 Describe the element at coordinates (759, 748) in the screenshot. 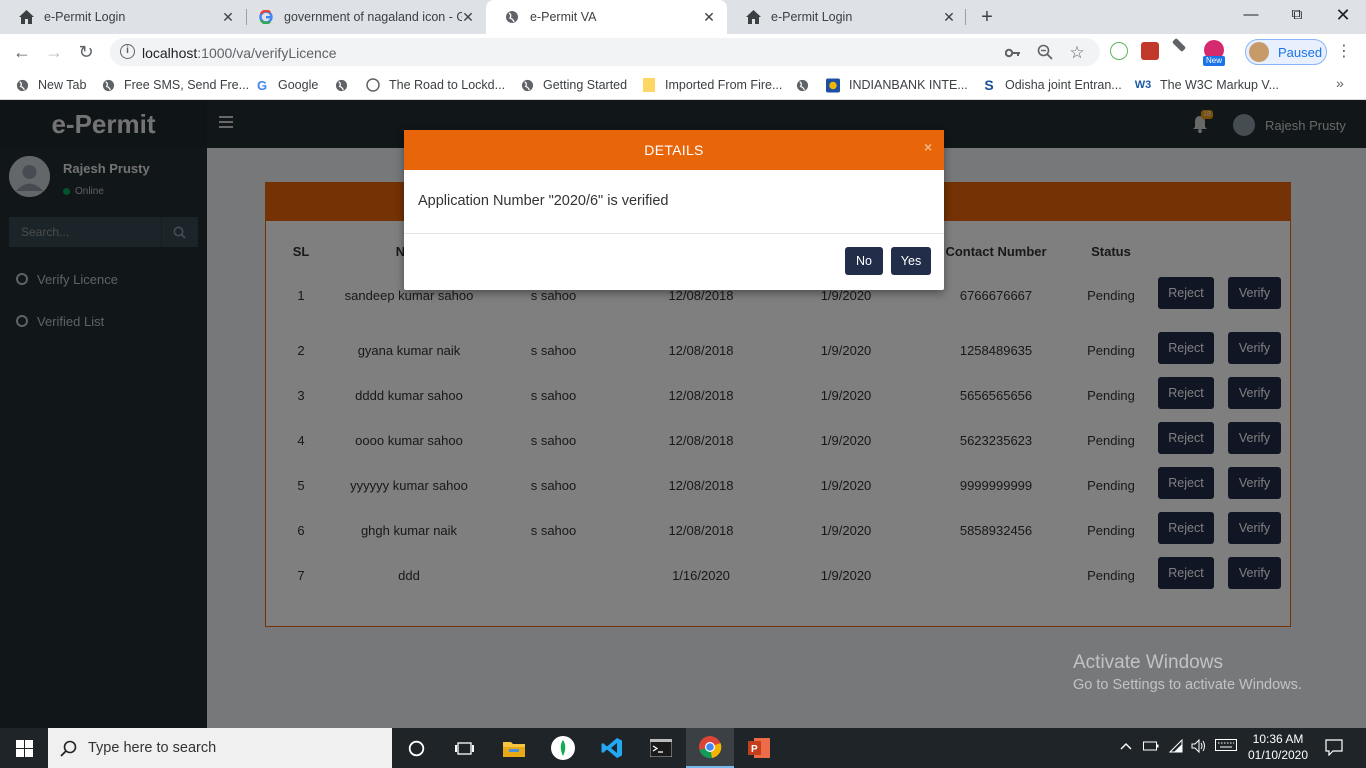

I see `powerpoint-icon: P` at that location.